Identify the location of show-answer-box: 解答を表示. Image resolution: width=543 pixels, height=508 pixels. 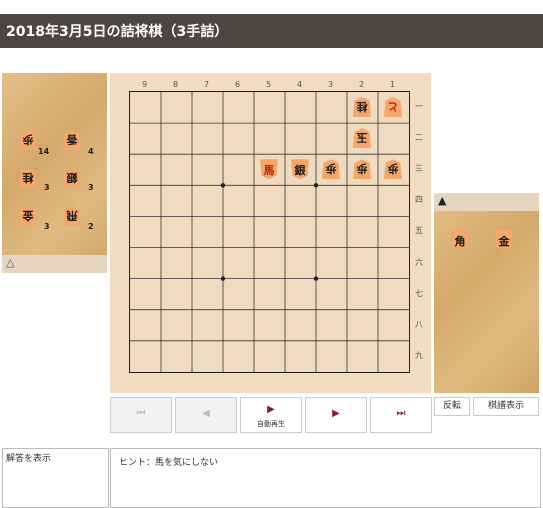
(55, 478).